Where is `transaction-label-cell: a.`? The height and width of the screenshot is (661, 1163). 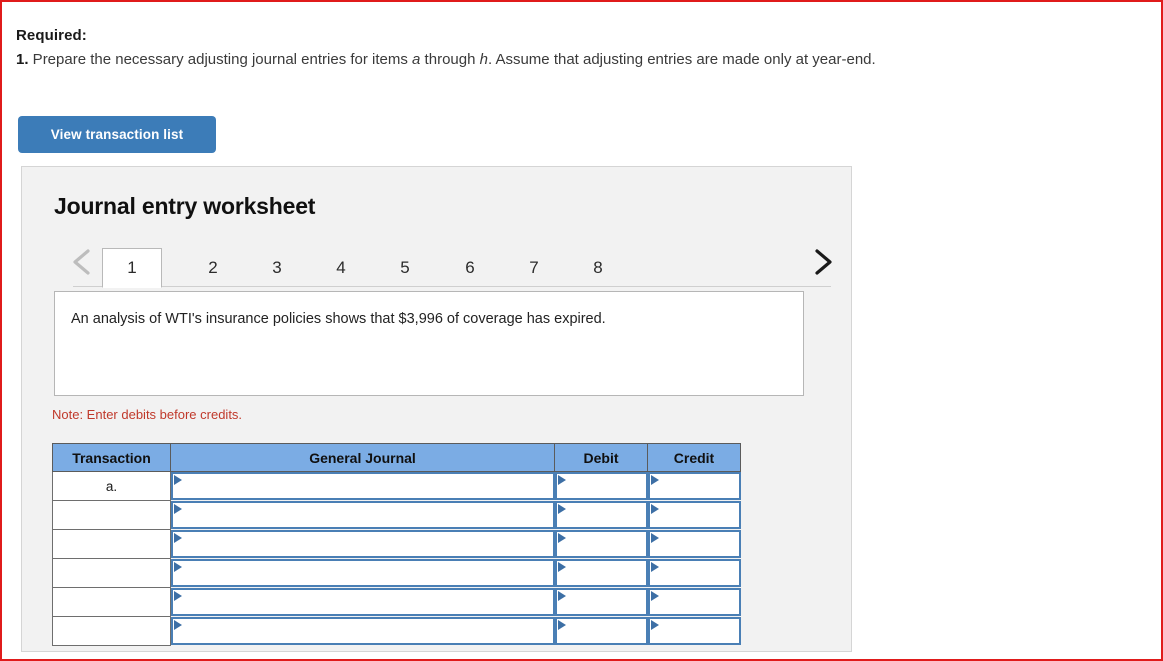 transaction-label-cell: a. is located at coordinates (111, 486).